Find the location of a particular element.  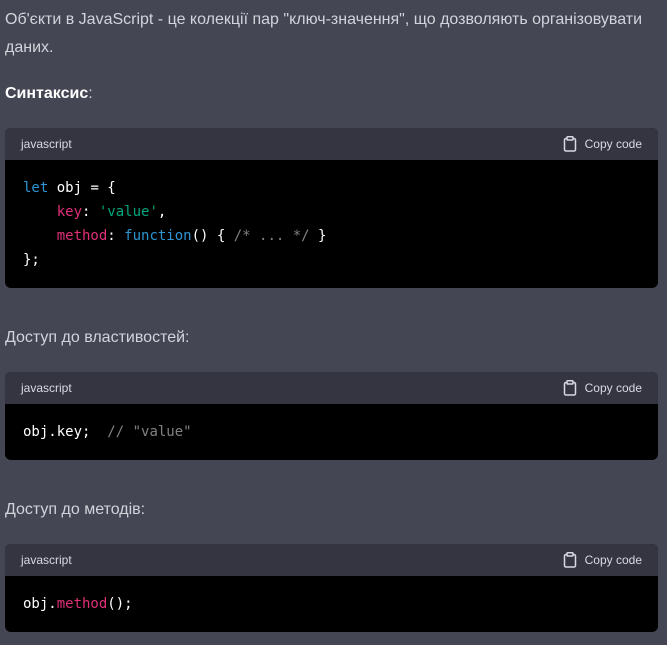

code-block-methods: javascript Copy code obj.method(); is located at coordinates (331, 588).